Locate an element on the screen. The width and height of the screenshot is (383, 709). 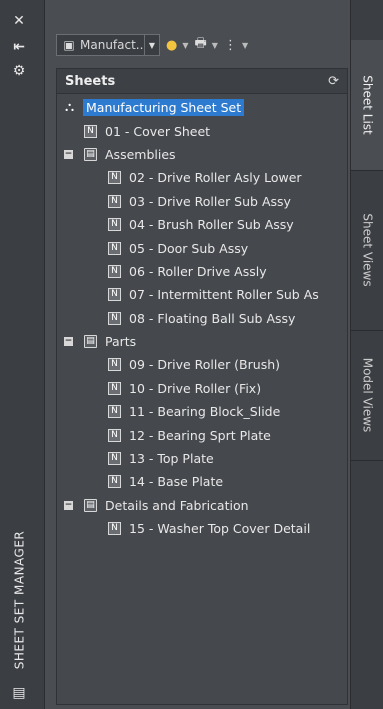
tree-item-label: 15 - Washer Top Cover Detail is located at coordinates (220, 529).